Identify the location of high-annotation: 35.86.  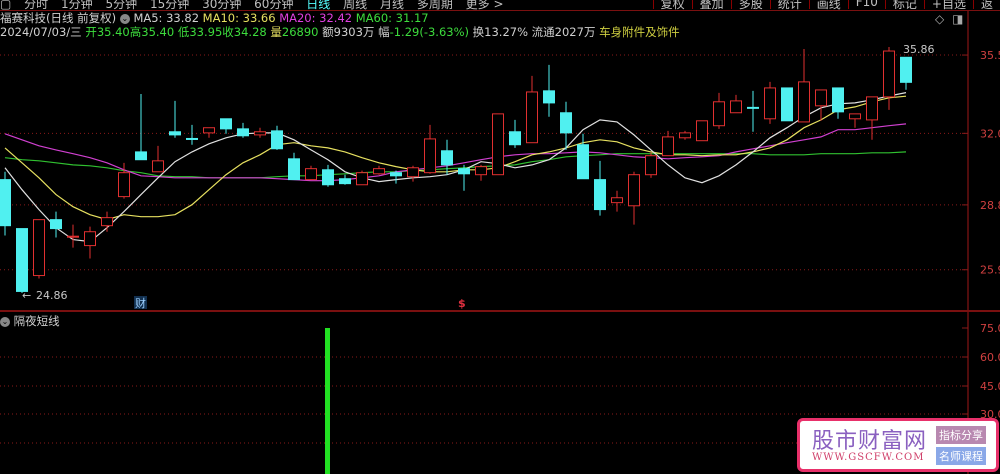
(919, 49).